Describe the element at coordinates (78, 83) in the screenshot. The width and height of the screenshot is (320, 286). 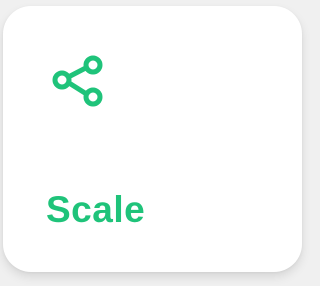
I see `share-icon` at that location.